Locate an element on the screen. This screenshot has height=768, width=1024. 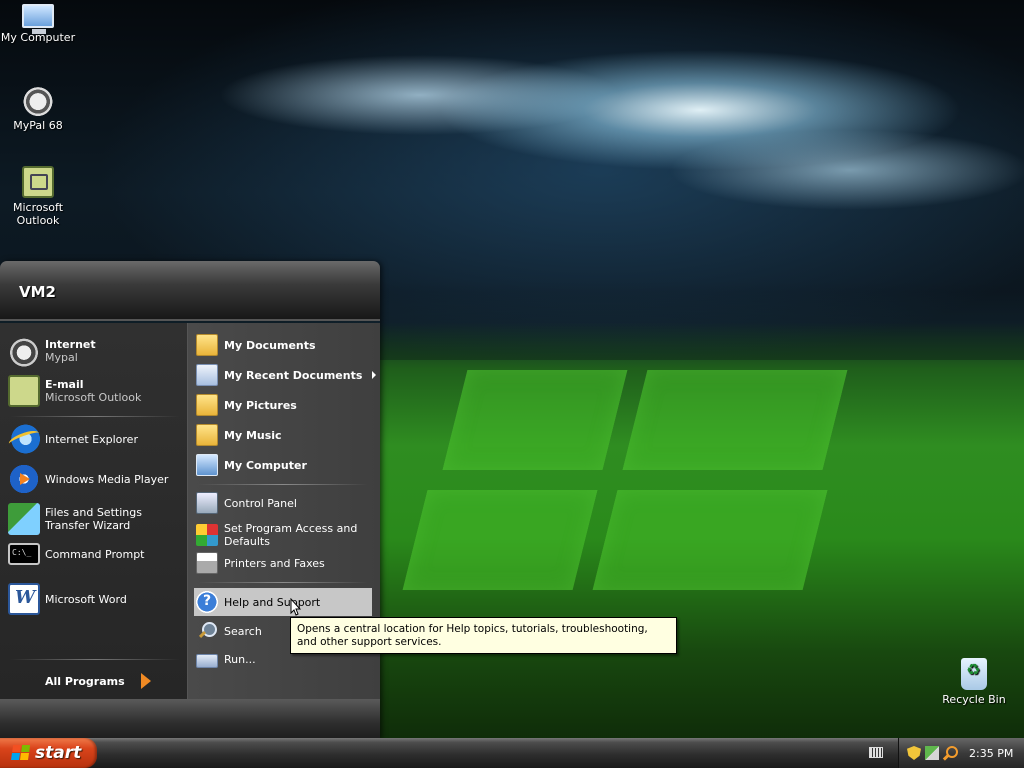
place-label: My Pictures is located at coordinates (260, 405).